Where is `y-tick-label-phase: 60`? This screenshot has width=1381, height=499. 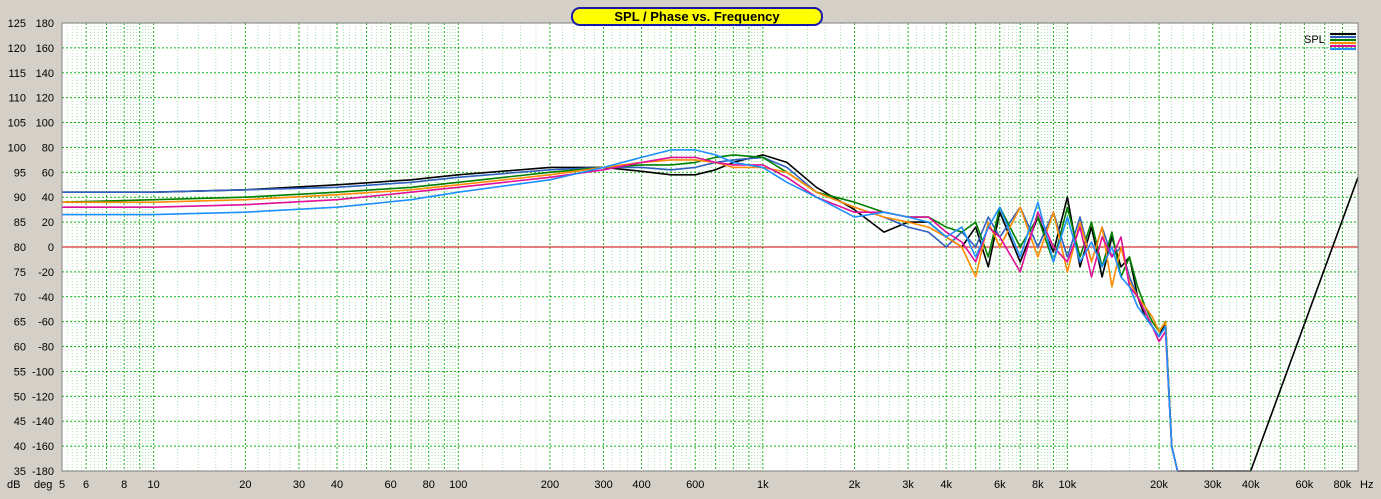 y-tick-label-phase: 60 is located at coordinates (48, 173).